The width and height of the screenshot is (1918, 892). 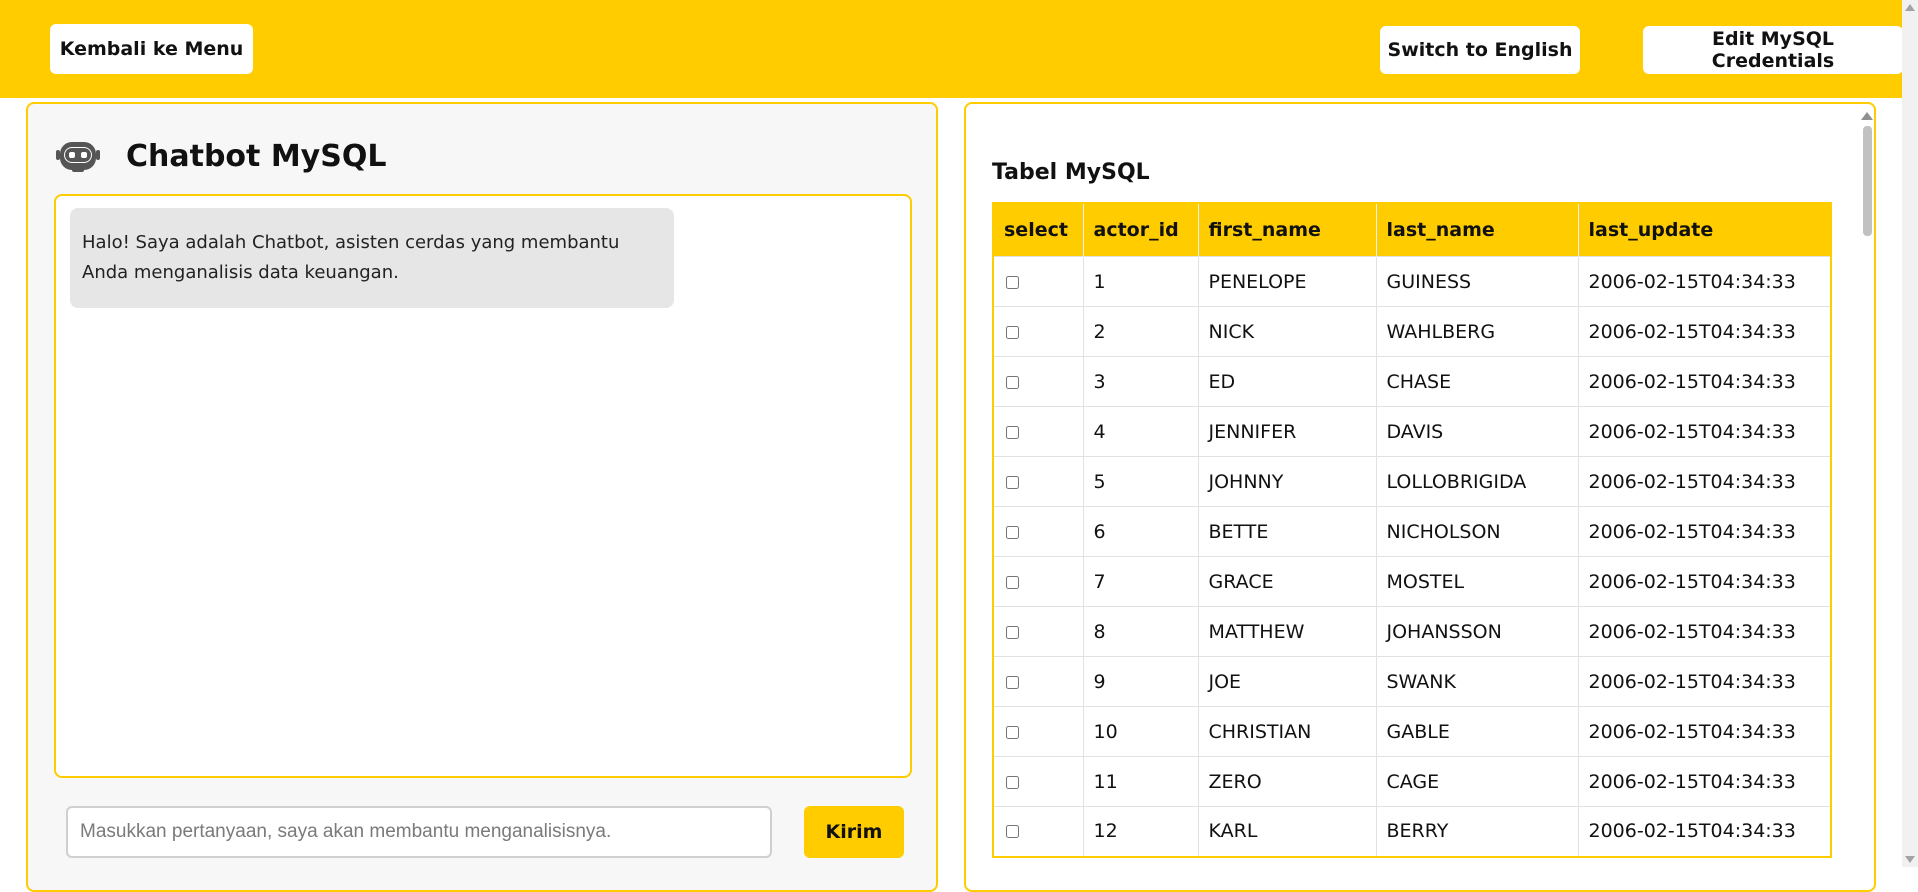 I want to click on send-button: Kirim, so click(x=854, y=832).